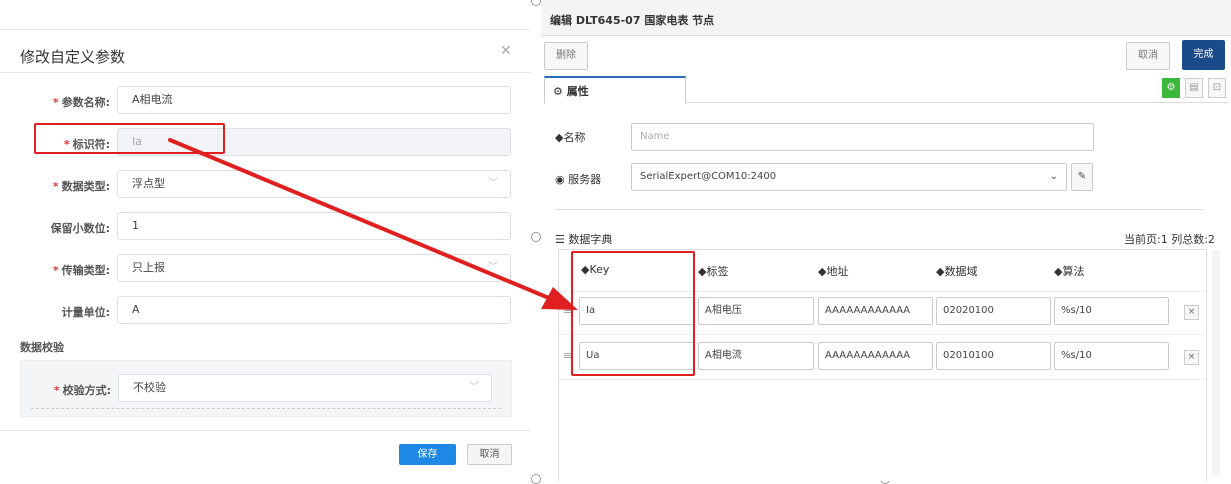 This screenshot has width=1231, height=484. What do you see at coordinates (373, 224) in the screenshot?
I see `annotation-arrow` at bounding box center [373, 224].